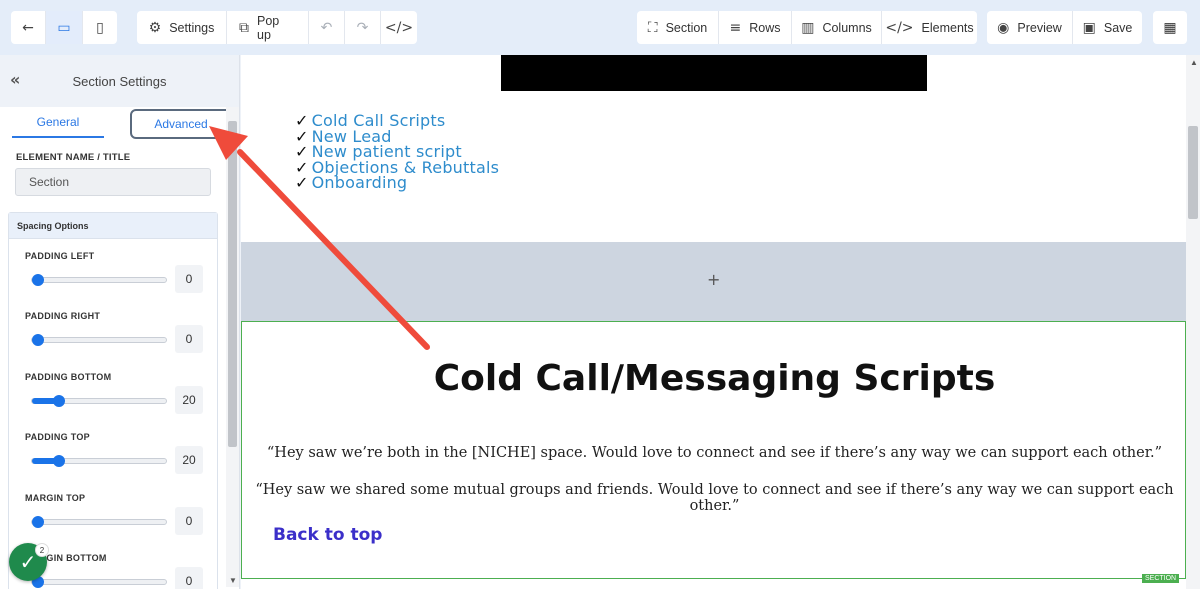 This screenshot has width=1200, height=589. I want to click on spacing-label: PADDING BOTTOM, so click(68, 377).